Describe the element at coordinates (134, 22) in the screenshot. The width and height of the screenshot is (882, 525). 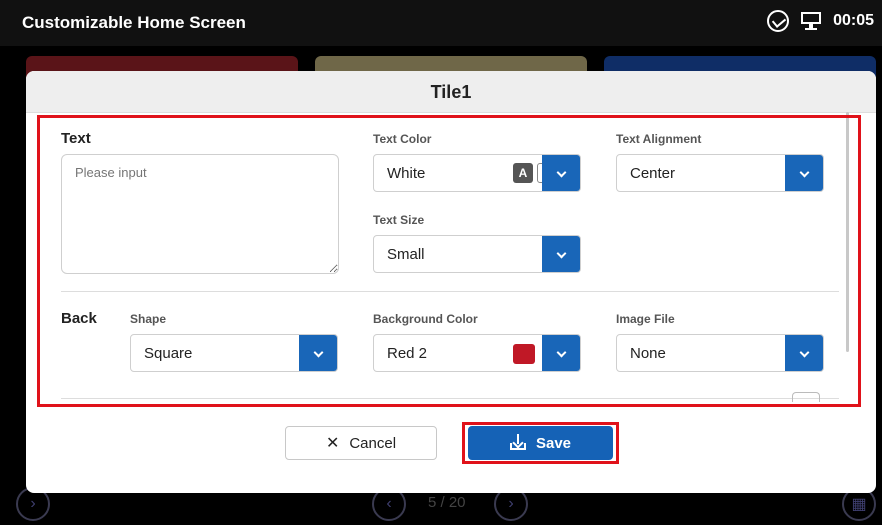
I see `app-title: Customizable Home Screen` at that location.